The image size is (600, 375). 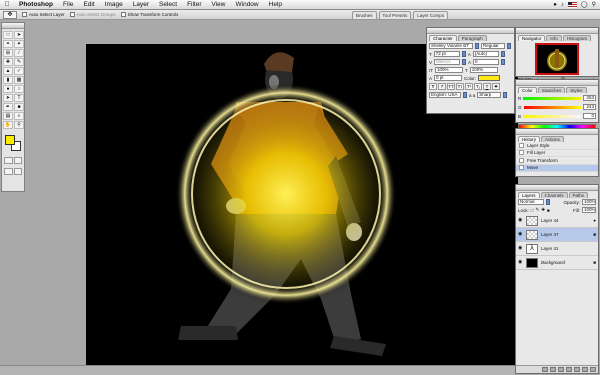 I want to click on new-group-icon, so click(x=577, y=369).